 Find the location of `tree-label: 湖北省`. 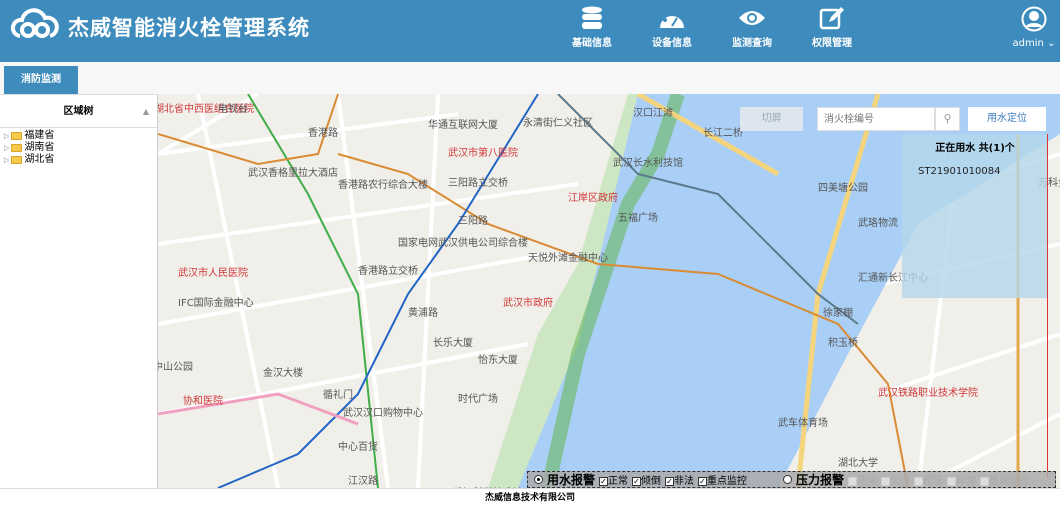

tree-label: 湖北省 is located at coordinates (39, 159).